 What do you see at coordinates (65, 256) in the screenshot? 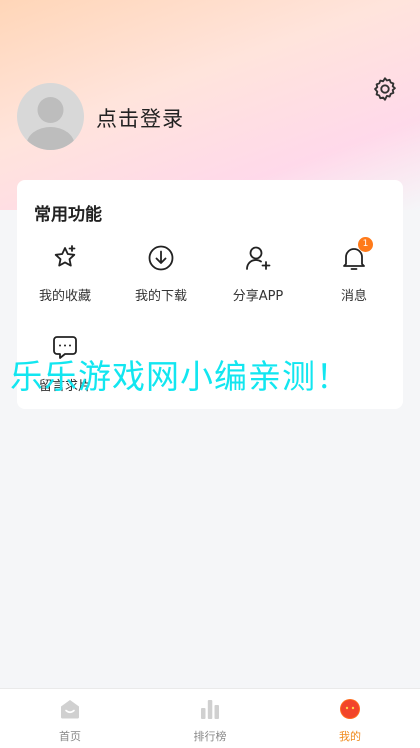
I see `star-icon` at bounding box center [65, 256].